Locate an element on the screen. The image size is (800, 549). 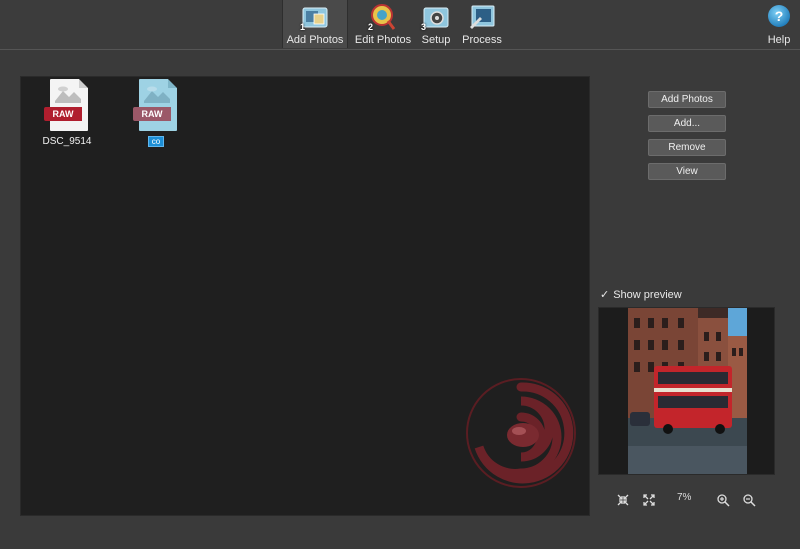
file-item-selected: RAW co is located at coordinates (156, 114).